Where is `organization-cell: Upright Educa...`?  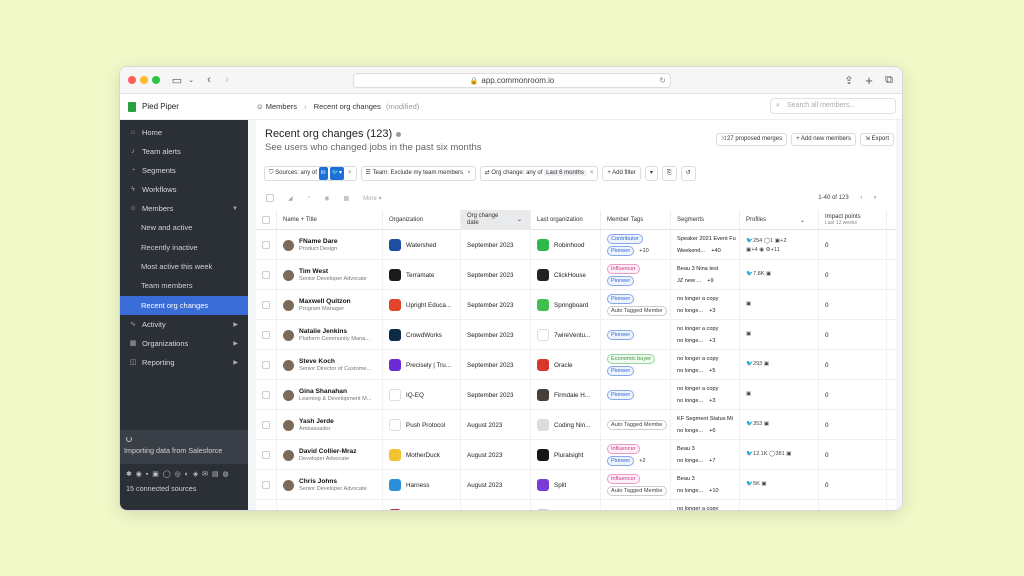 organization-cell: Upright Educa... is located at coordinates (421, 305).